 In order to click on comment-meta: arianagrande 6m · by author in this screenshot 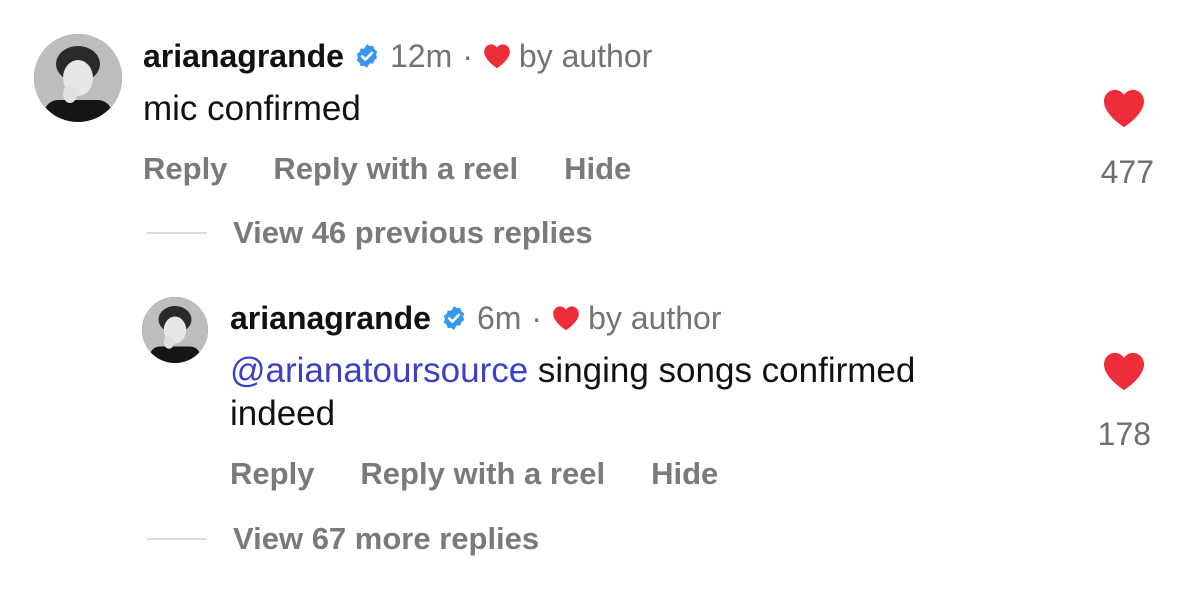, I will do `click(476, 318)`.